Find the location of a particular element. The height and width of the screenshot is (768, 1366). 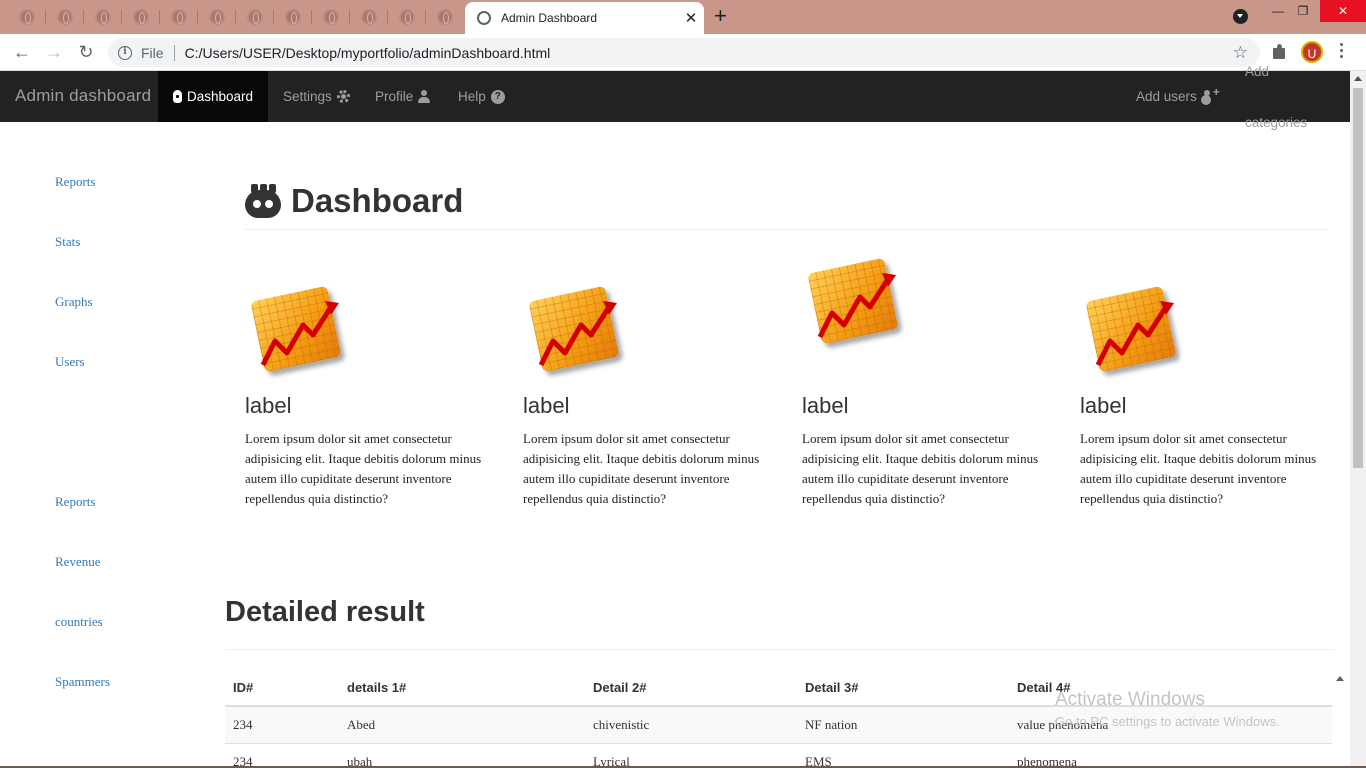

active-tab: Admin Dashboard ✕ is located at coordinates (584, 18).